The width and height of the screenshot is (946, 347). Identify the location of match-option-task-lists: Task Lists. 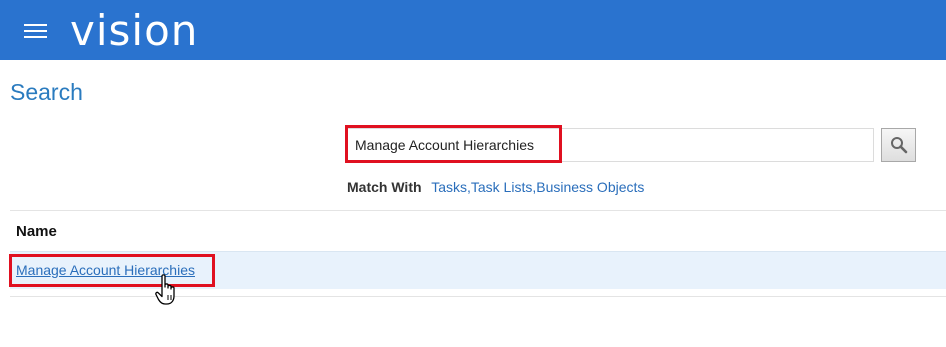
(501, 187).